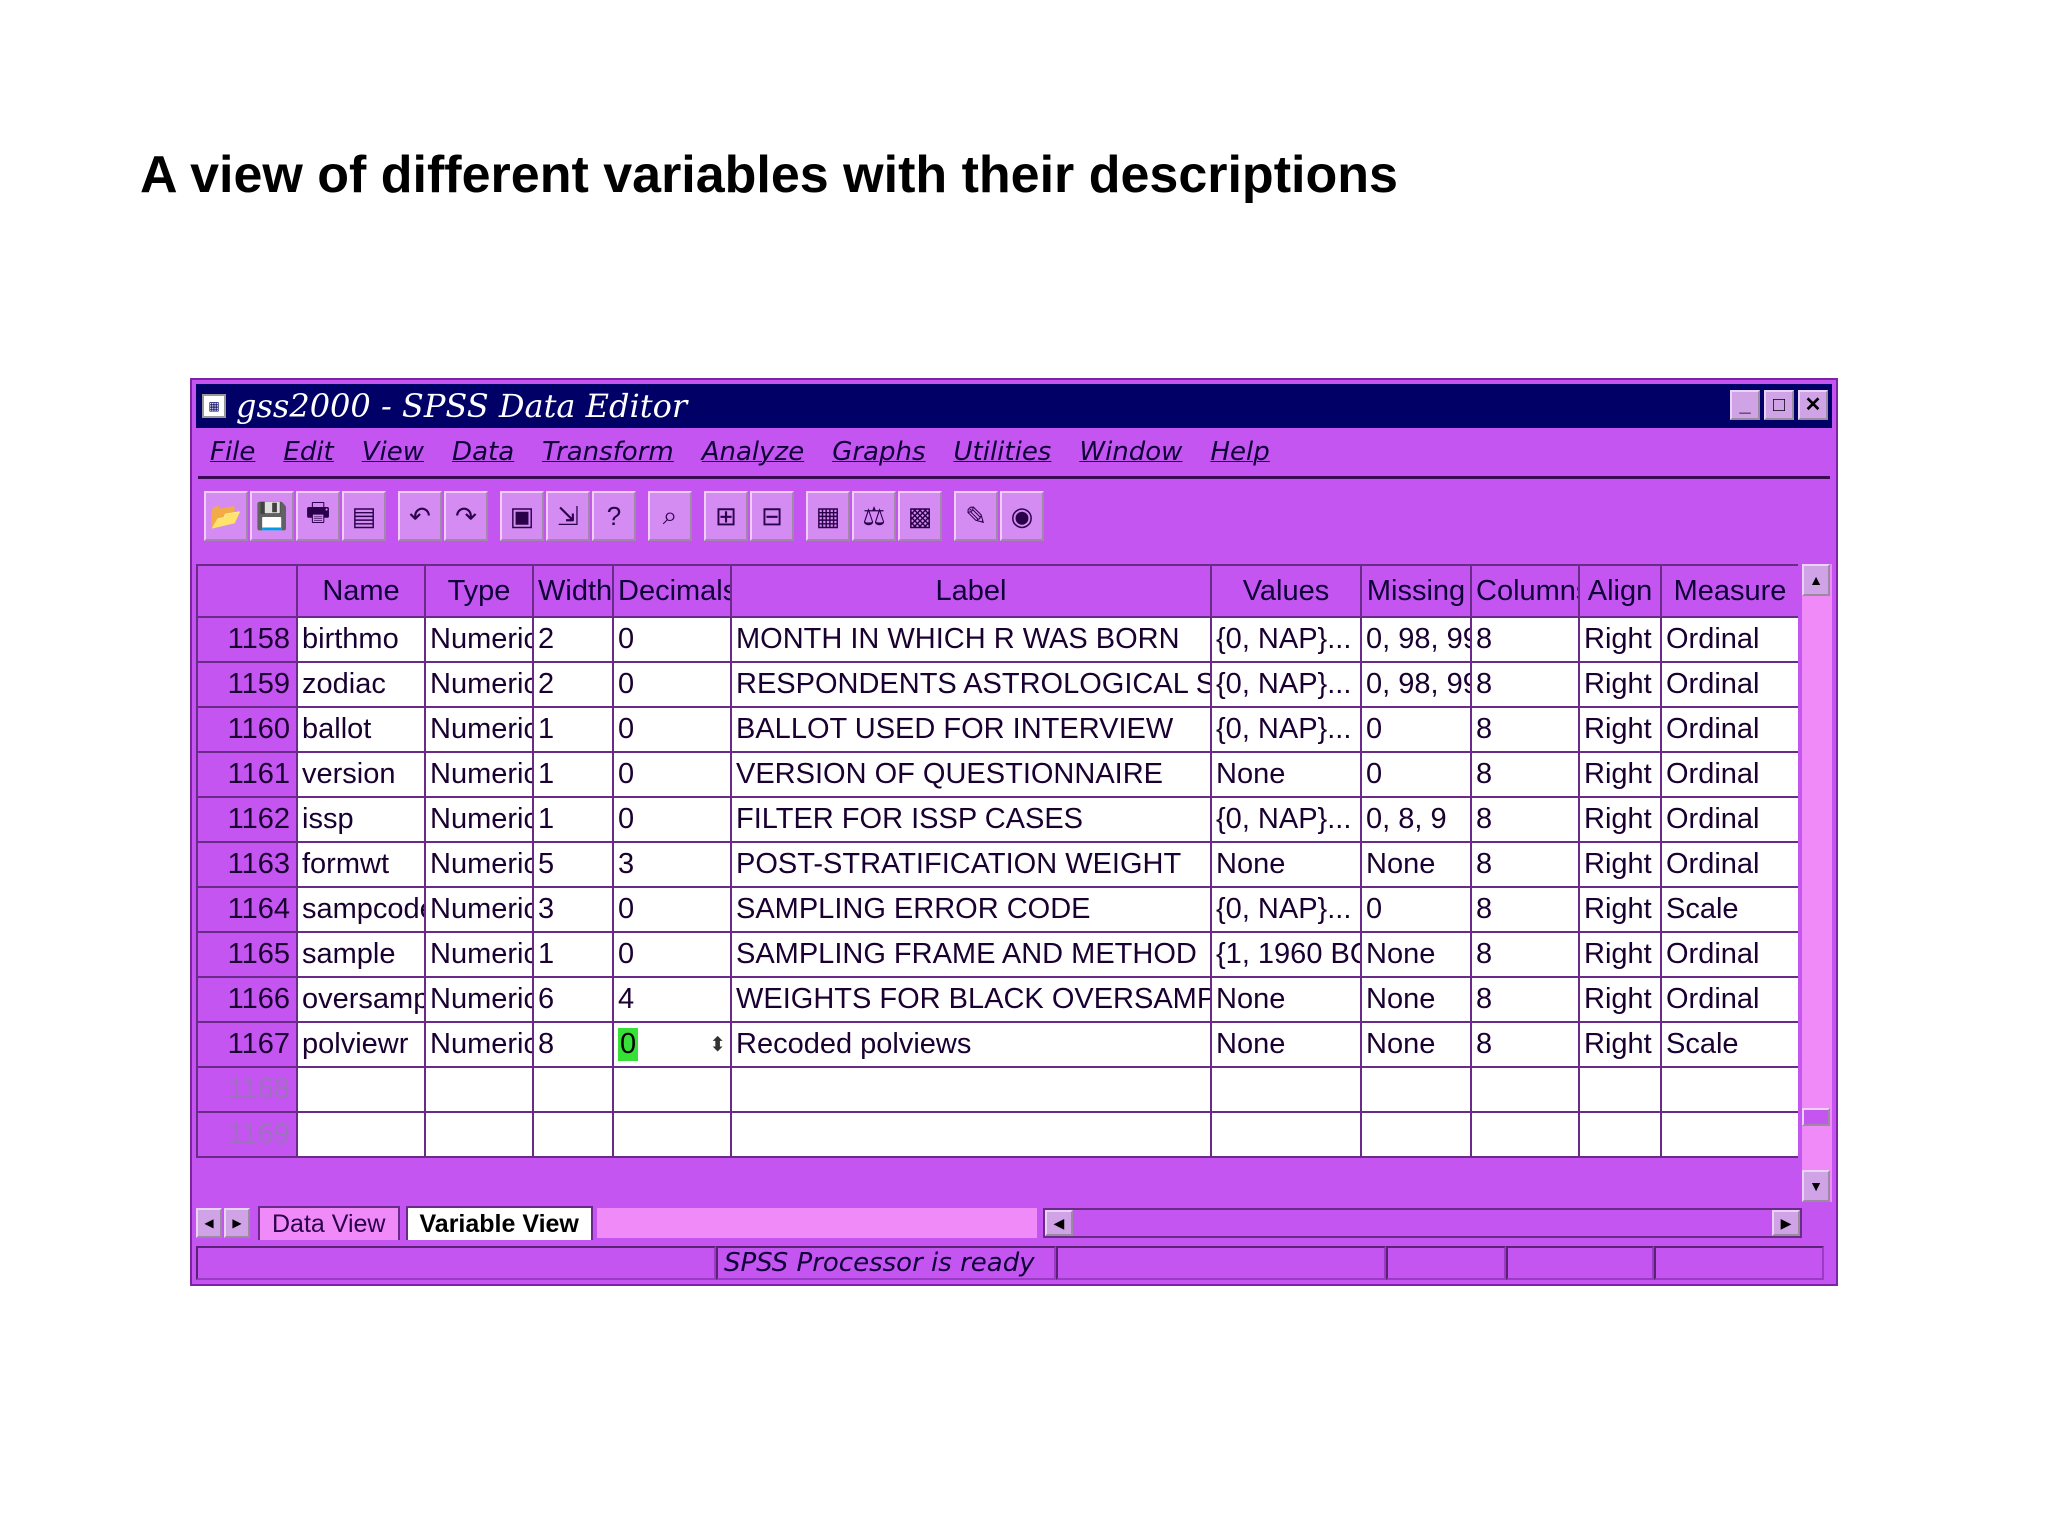 The image size is (2048, 1536). What do you see at coordinates (393, 452) in the screenshot?
I see `menu-view: View` at bounding box center [393, 452].